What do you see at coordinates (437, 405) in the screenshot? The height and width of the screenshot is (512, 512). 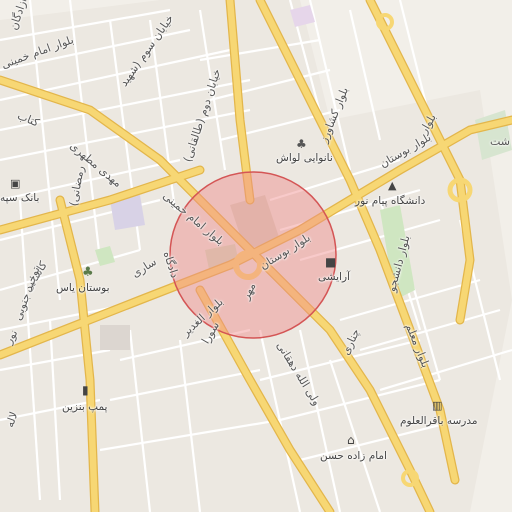 I see `school-icon: ▥` at bounding box center [437, 405].